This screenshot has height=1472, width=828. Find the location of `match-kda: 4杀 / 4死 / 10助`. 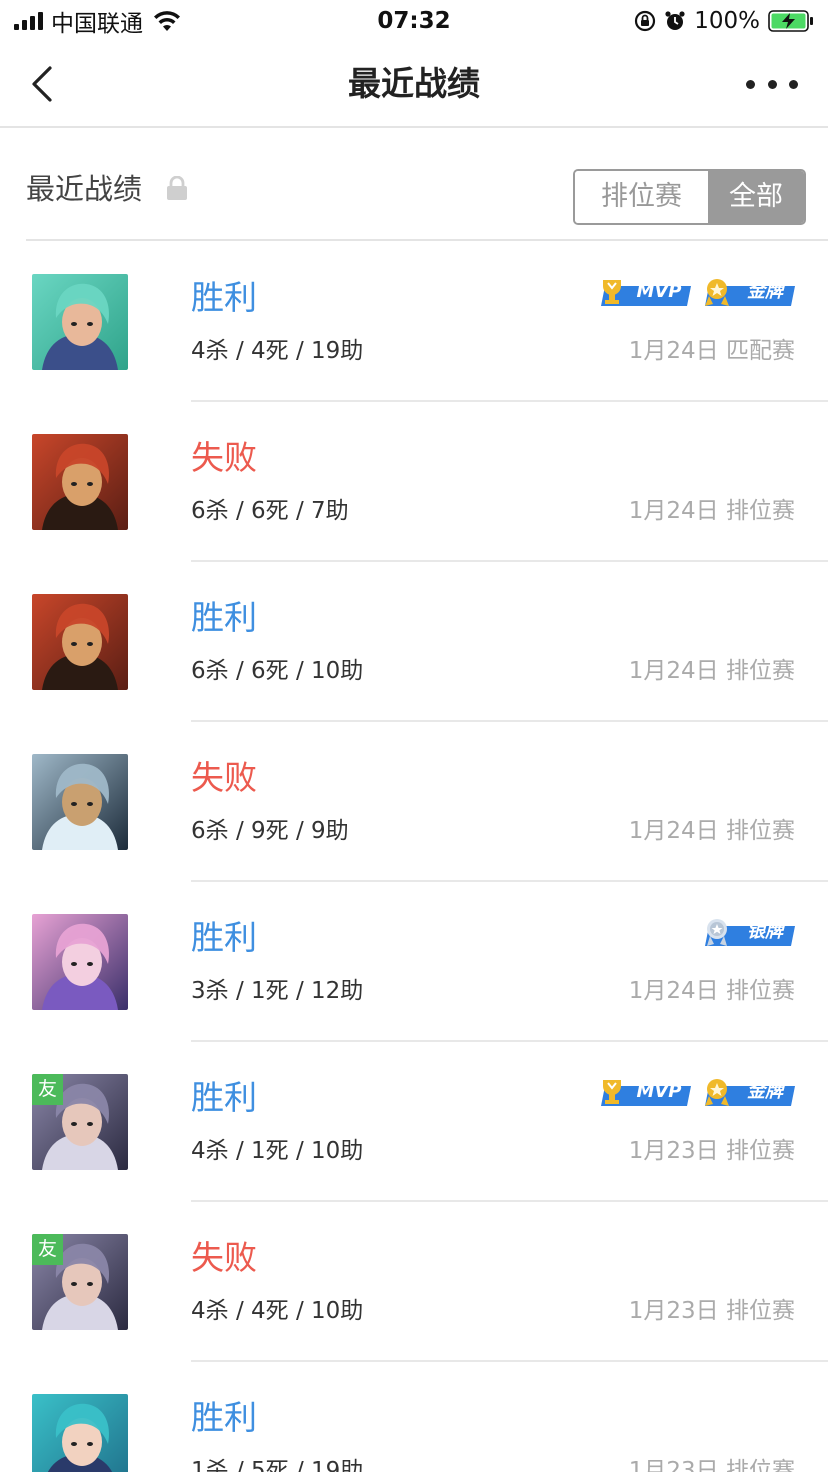

match-kda: 4杀 / 4死 / 10助 is located at coordinates (277, 1311).